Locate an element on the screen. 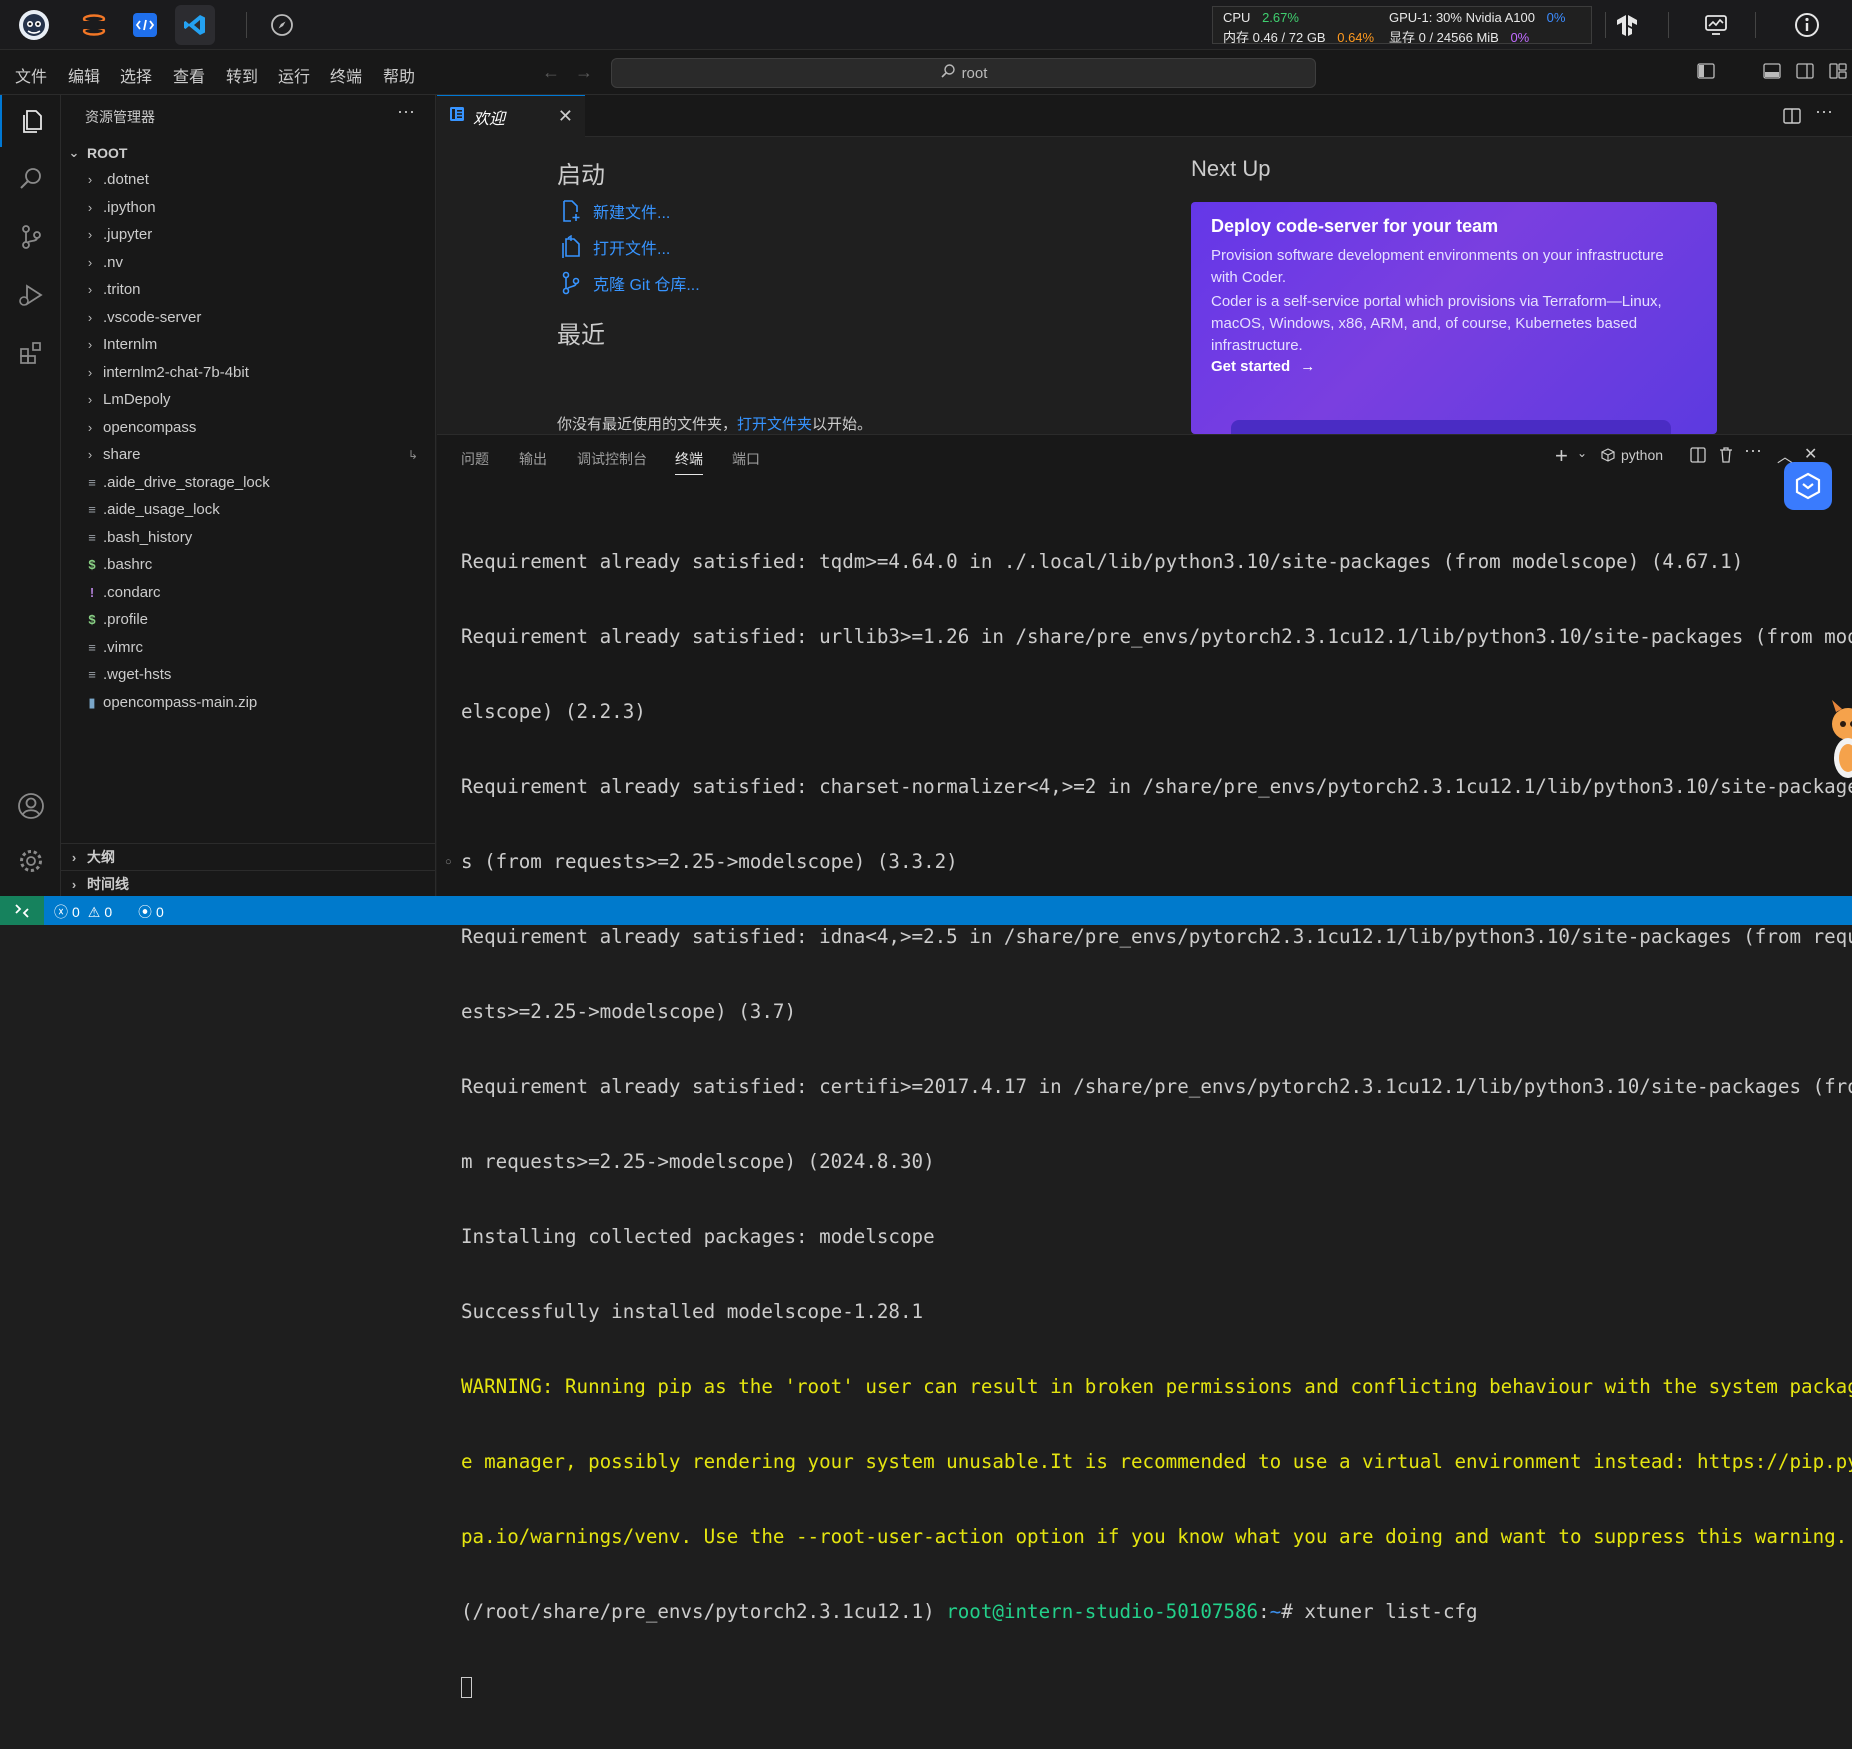 The height and width of the screenshot is (1749, 1852). toggle-primary-sidebar-icon is located at coordinates (1706, 73).